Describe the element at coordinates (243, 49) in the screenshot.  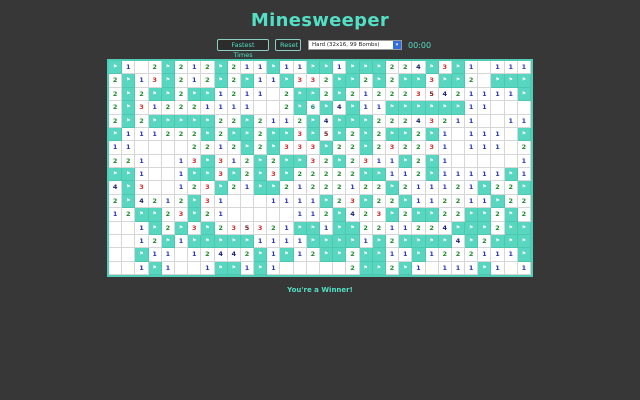
I see `fastest-times-button: Fastest Times` at that location.